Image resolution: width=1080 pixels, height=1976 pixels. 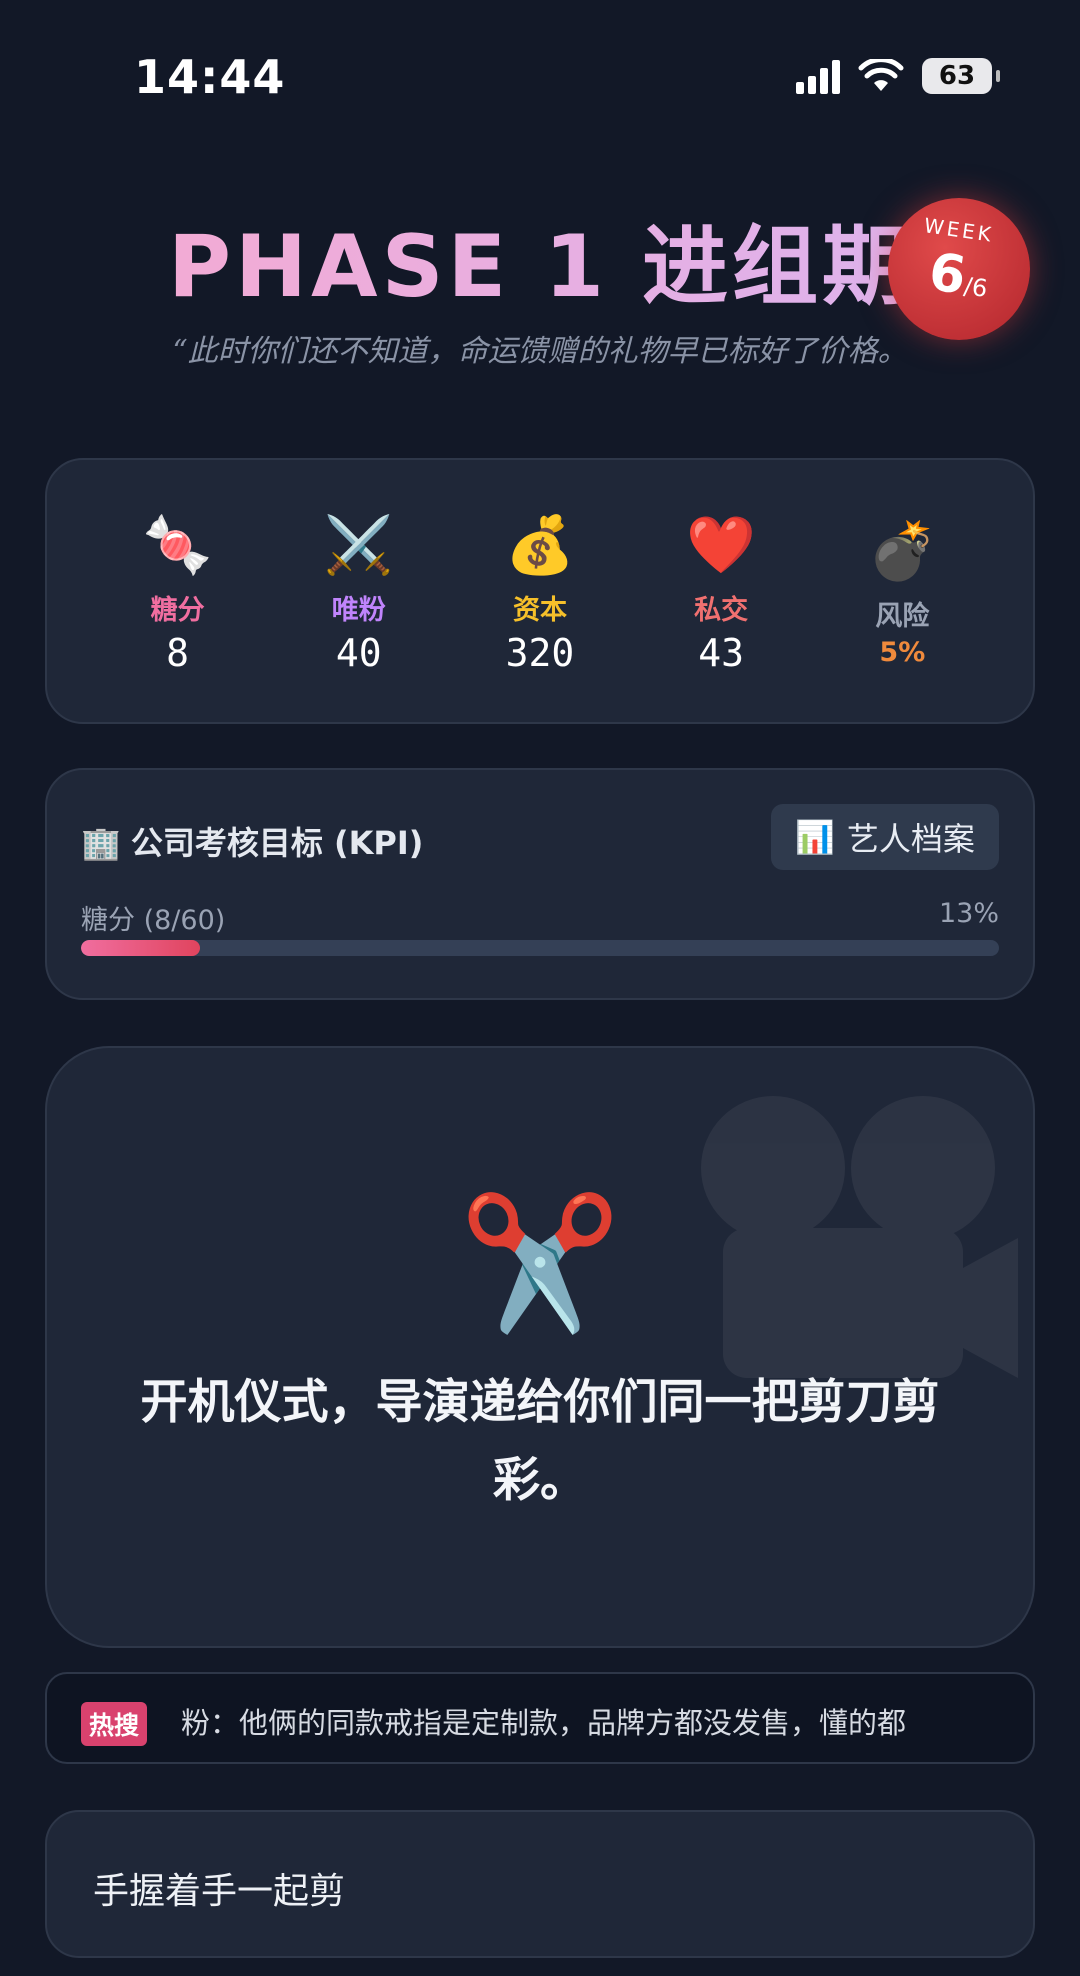 What do you see at coordinates (818, 76) in the screenshot?
I see `cellular-signal-icon` at bounding box center [818, 76].